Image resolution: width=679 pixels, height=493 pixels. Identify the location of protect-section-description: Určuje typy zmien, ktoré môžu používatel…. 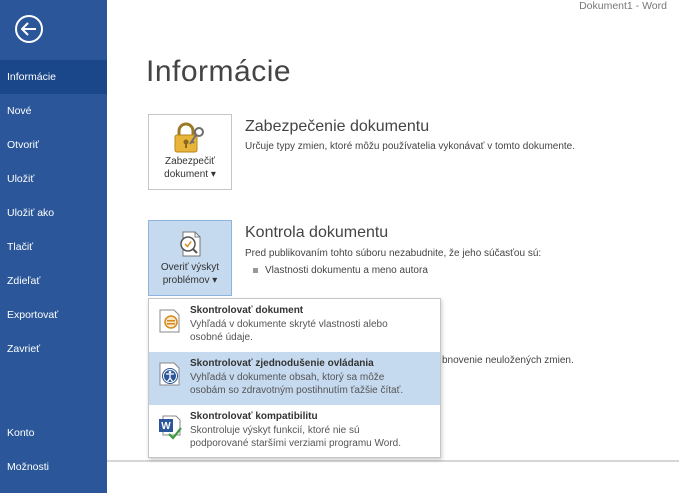
(410, 146).